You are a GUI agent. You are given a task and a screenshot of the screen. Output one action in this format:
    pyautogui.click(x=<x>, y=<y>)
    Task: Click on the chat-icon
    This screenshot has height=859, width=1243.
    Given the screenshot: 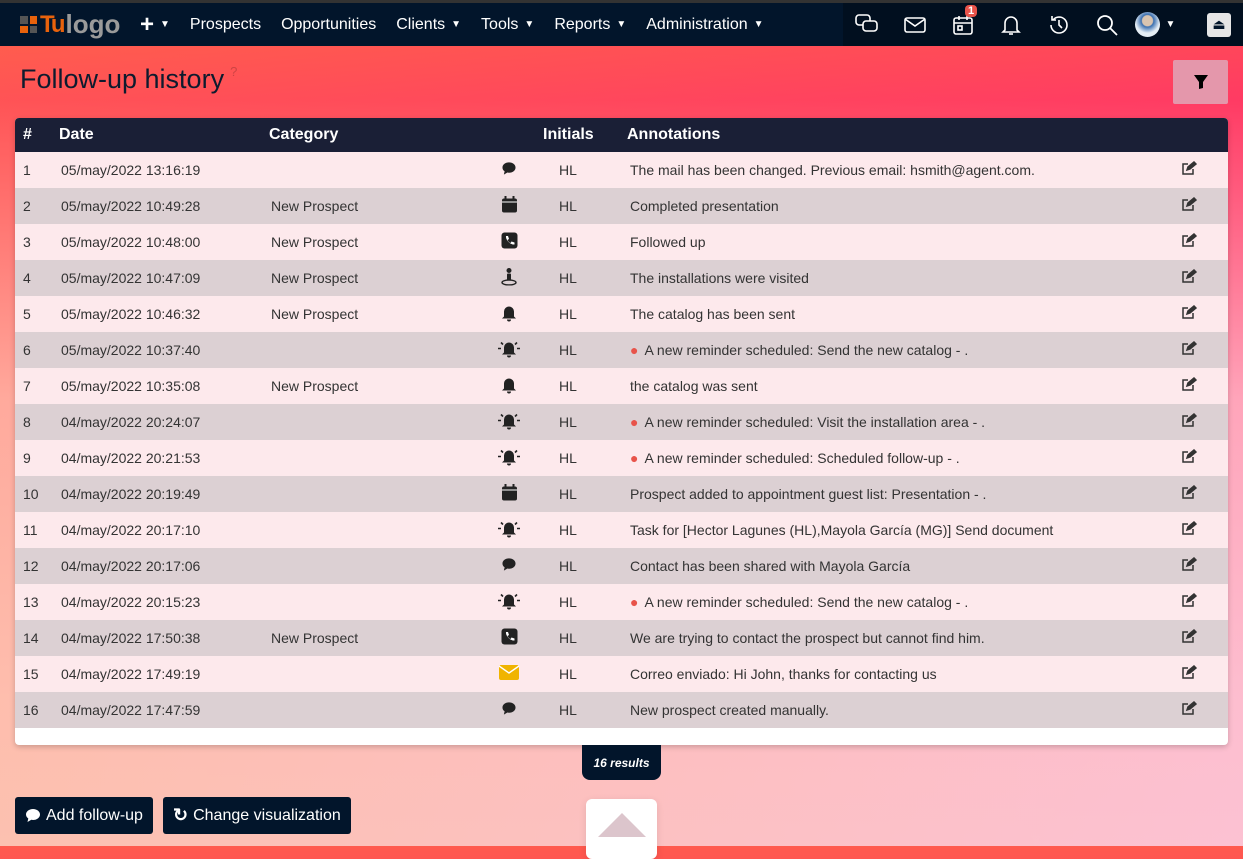 What is the action you would take?
    pyautogui.click(x=867, y=24)
    